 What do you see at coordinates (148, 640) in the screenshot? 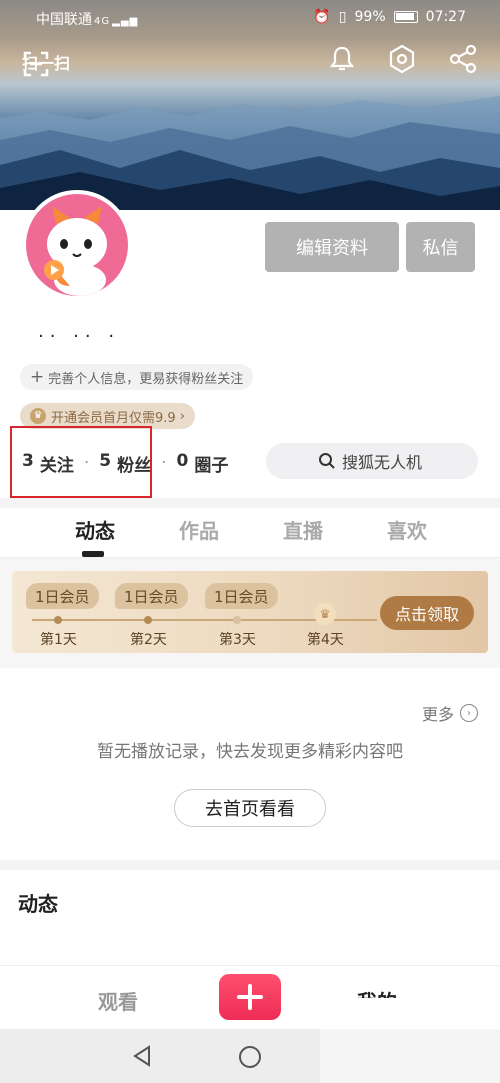
I see `day-2-label: 第2天` at bounding box center [148, 640].